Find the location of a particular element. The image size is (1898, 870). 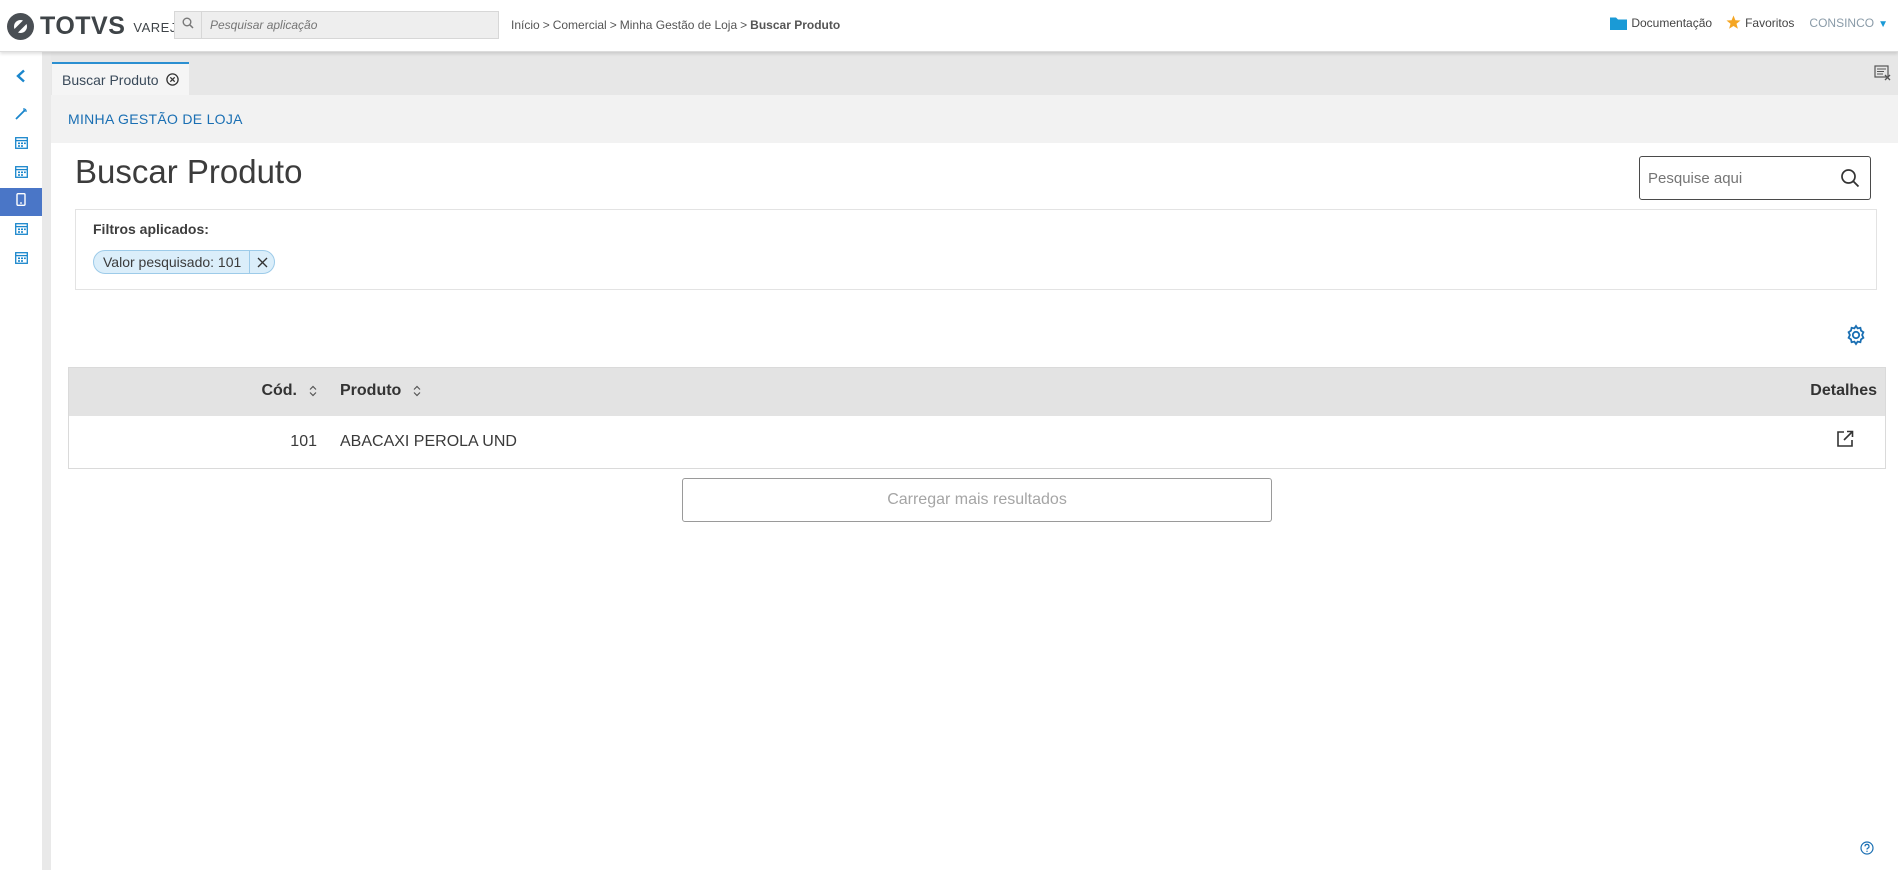

sidebar-gutter is located at coordinates (46, 461).